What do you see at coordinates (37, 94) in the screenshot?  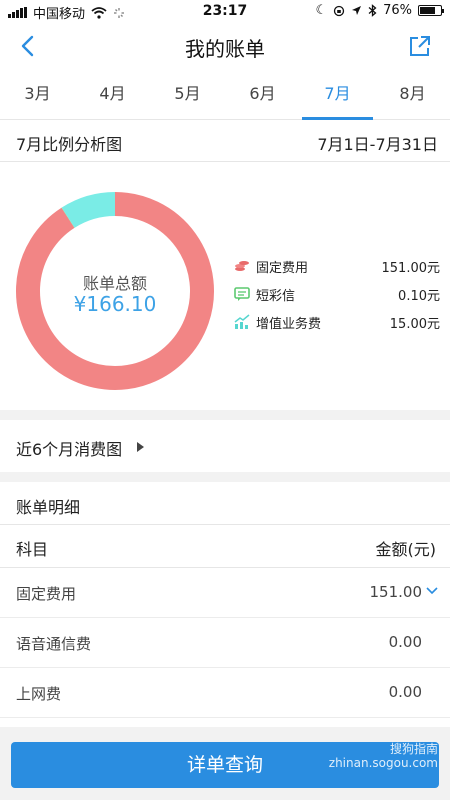 I see `tab-month-3: 3月` at bounding box center [37, 94].